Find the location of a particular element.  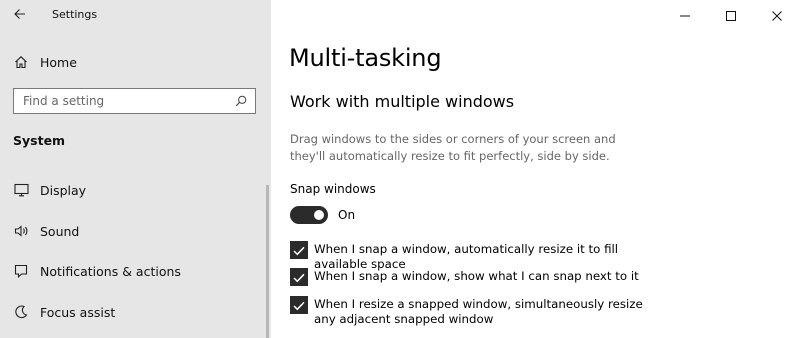

search-input is located at coordinates (123, 101).